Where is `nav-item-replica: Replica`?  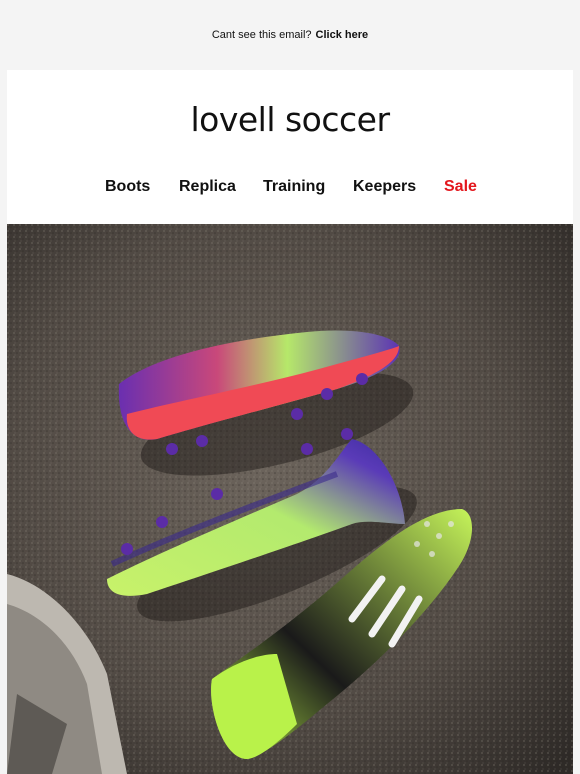
nav-item-replica: Replica is located at coordinates (207, 187).